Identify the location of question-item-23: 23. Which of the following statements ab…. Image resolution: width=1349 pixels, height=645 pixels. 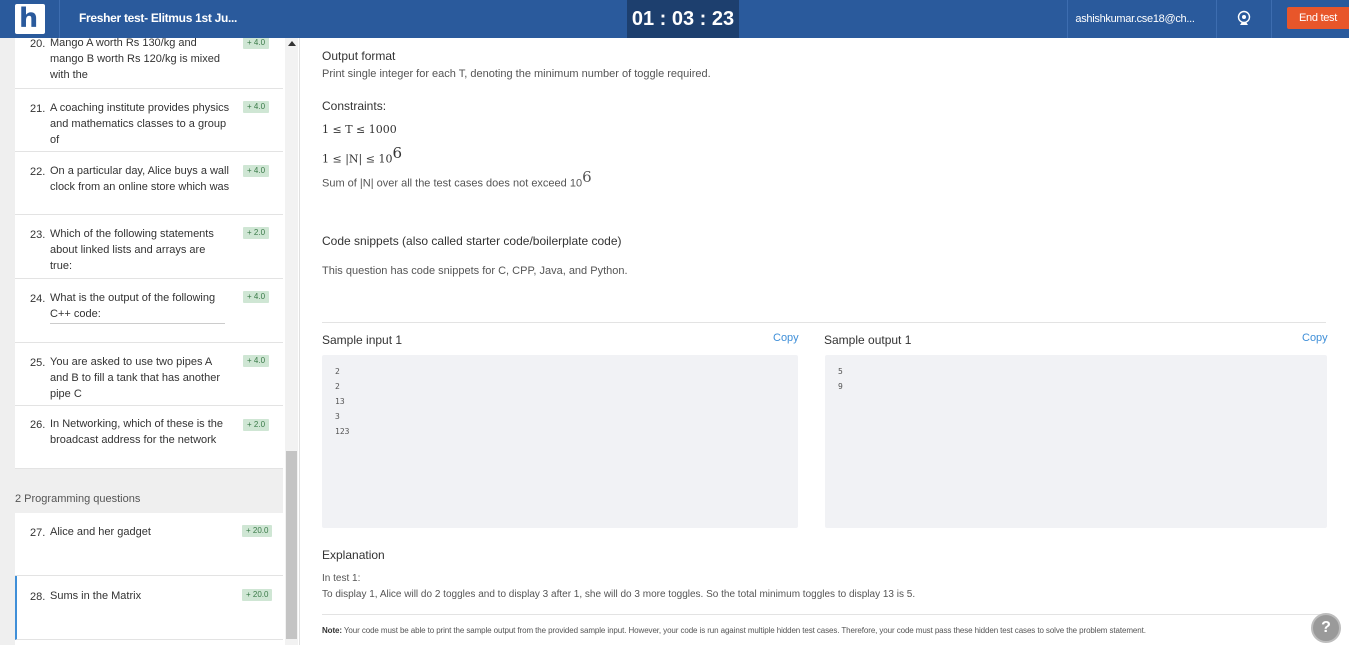
(149, 247).